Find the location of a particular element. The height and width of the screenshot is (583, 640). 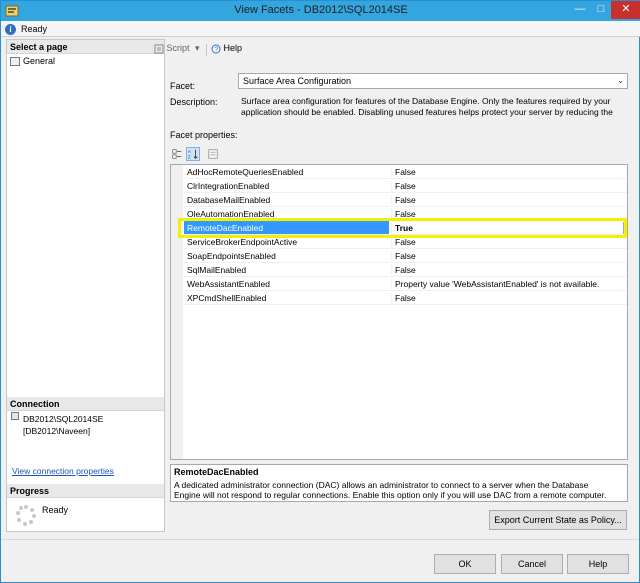

property-name: AdHocRemoteQueriesEnabled is located at coordinates (245, 172).